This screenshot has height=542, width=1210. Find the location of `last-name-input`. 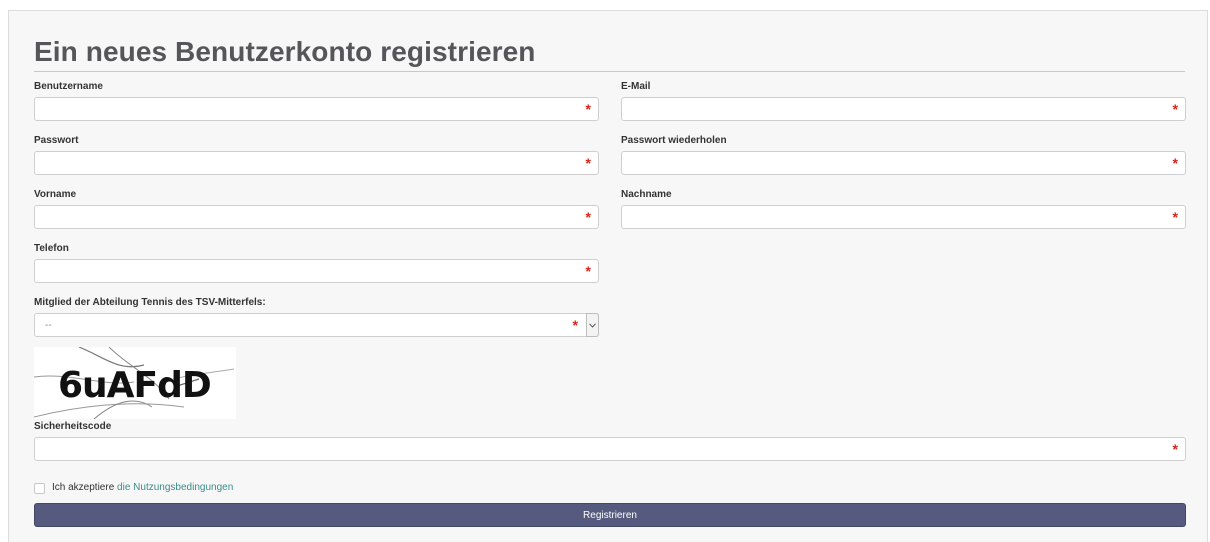

last-name-input is located at coordinates (891, 217).